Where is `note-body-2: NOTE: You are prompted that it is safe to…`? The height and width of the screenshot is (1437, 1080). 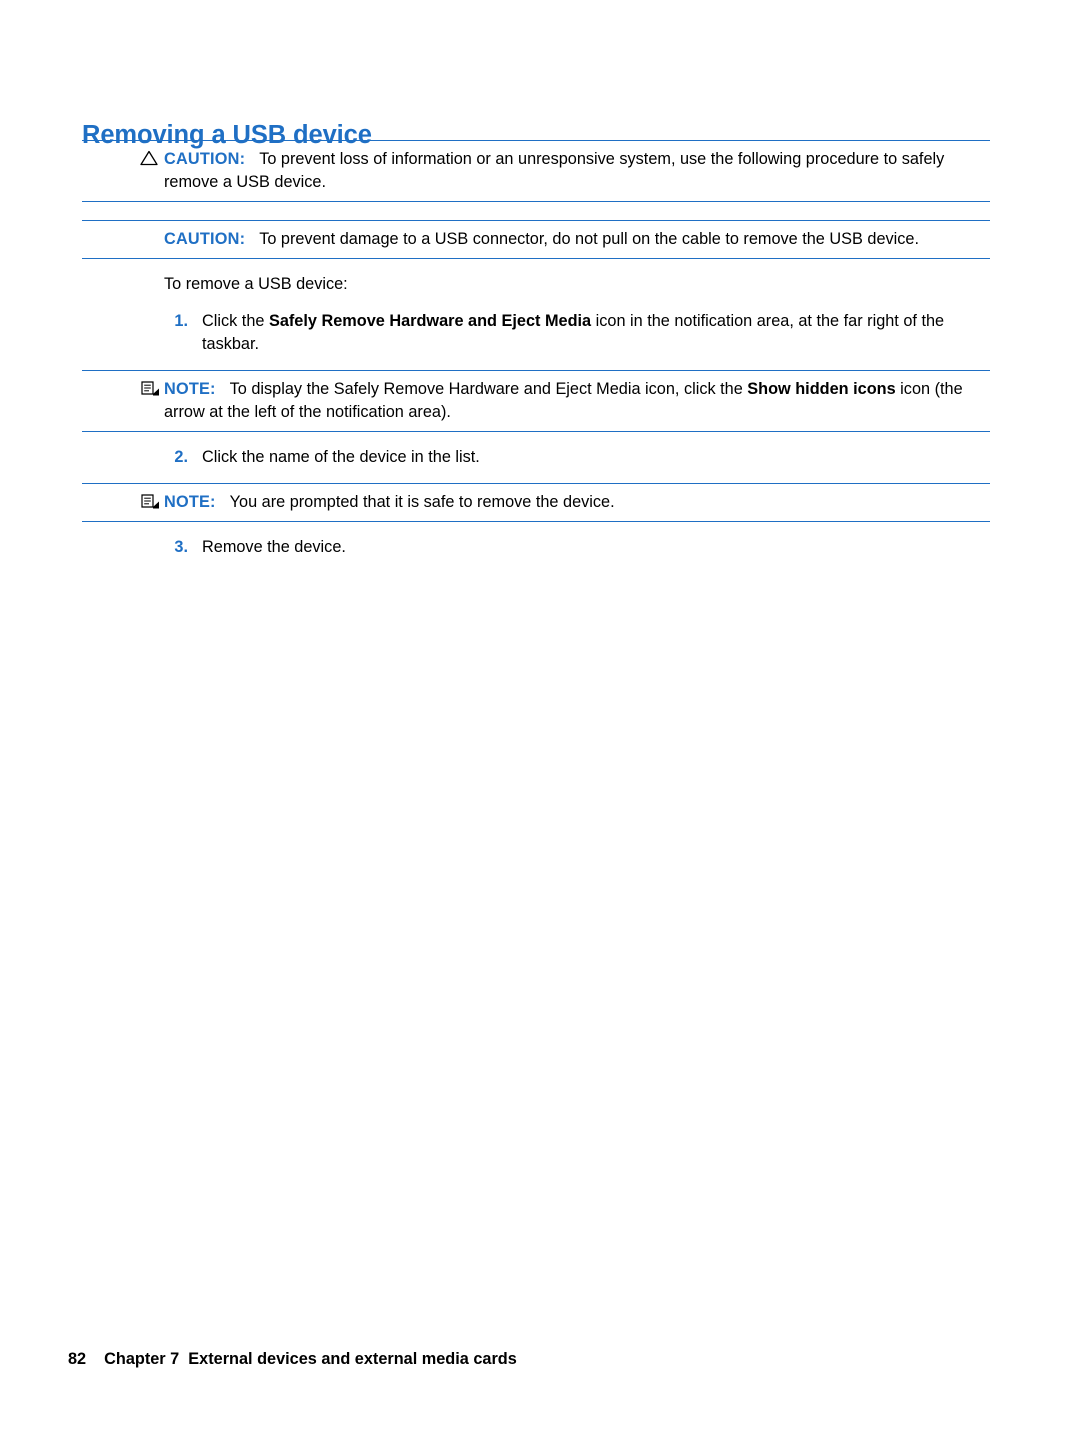 note-body-2: NOTE: You are prompted that it is safe to… is located at coordinates (536, 502).